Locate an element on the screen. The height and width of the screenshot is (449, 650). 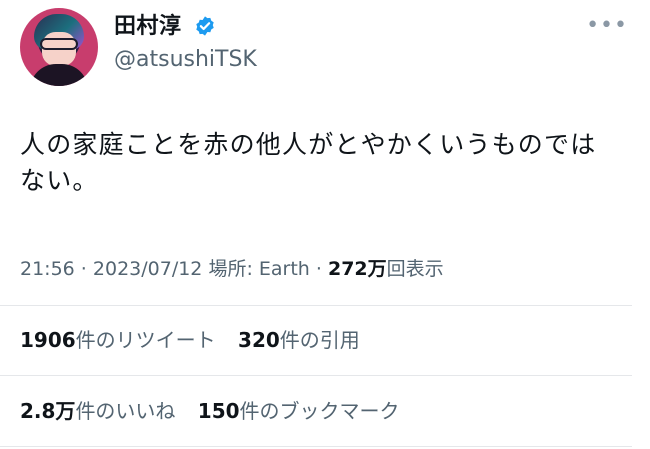
retweets-label: 件のリツイート is located at coordinates (145, 340).